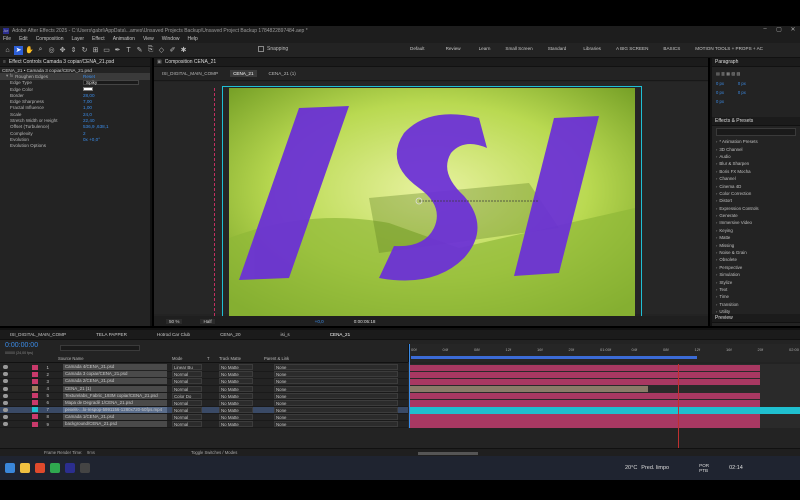 This screenshot has height=500, width=800. What do you see at coordinates (485, 48) in the screenshot?
I see `workspace-learn: Learn` at bounding box center [485, 48].